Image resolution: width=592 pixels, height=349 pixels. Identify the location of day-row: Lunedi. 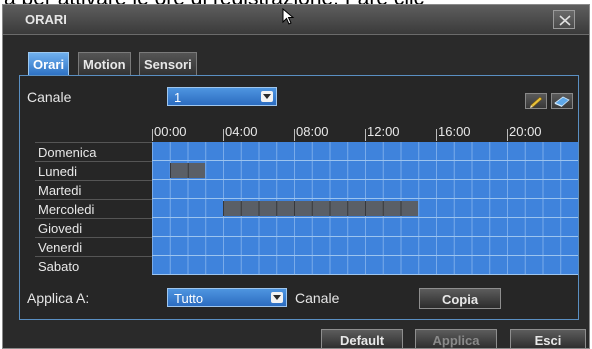
(308, 170).